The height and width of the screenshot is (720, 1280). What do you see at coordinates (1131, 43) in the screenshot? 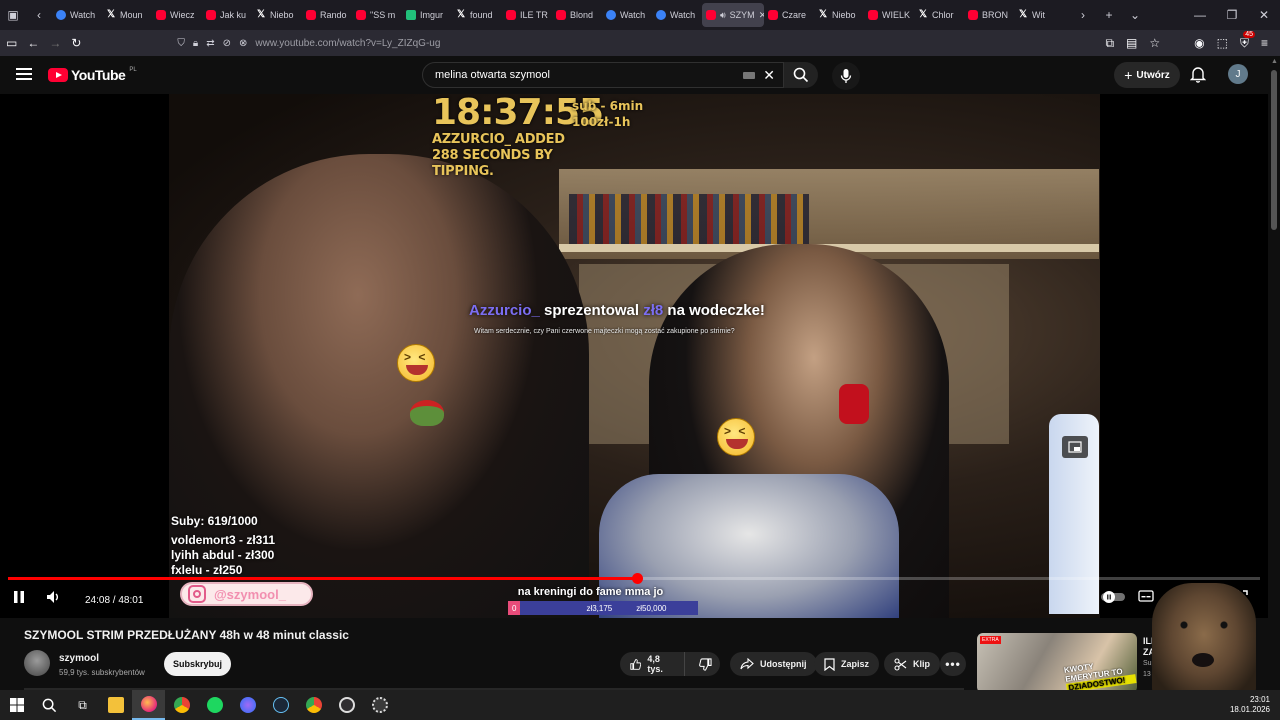
I see `reader-view-icon: ▤` at bounding box center [1131, 43].